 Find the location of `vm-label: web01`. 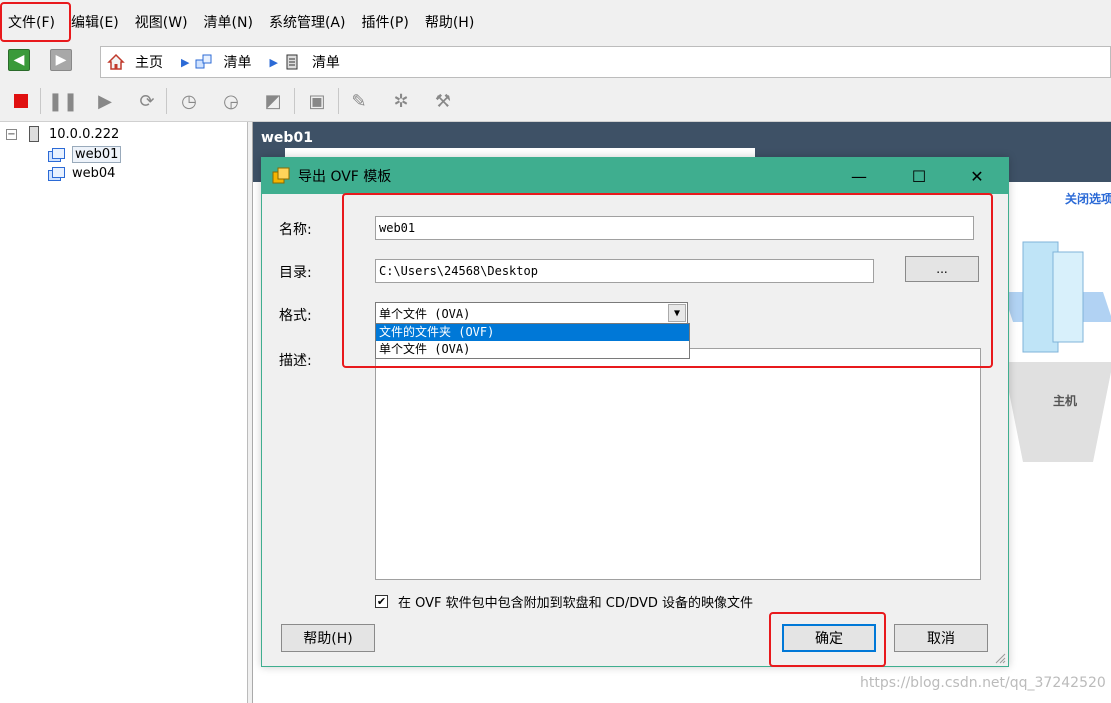

vm-label: web01 is located at coordinates (97, 154).